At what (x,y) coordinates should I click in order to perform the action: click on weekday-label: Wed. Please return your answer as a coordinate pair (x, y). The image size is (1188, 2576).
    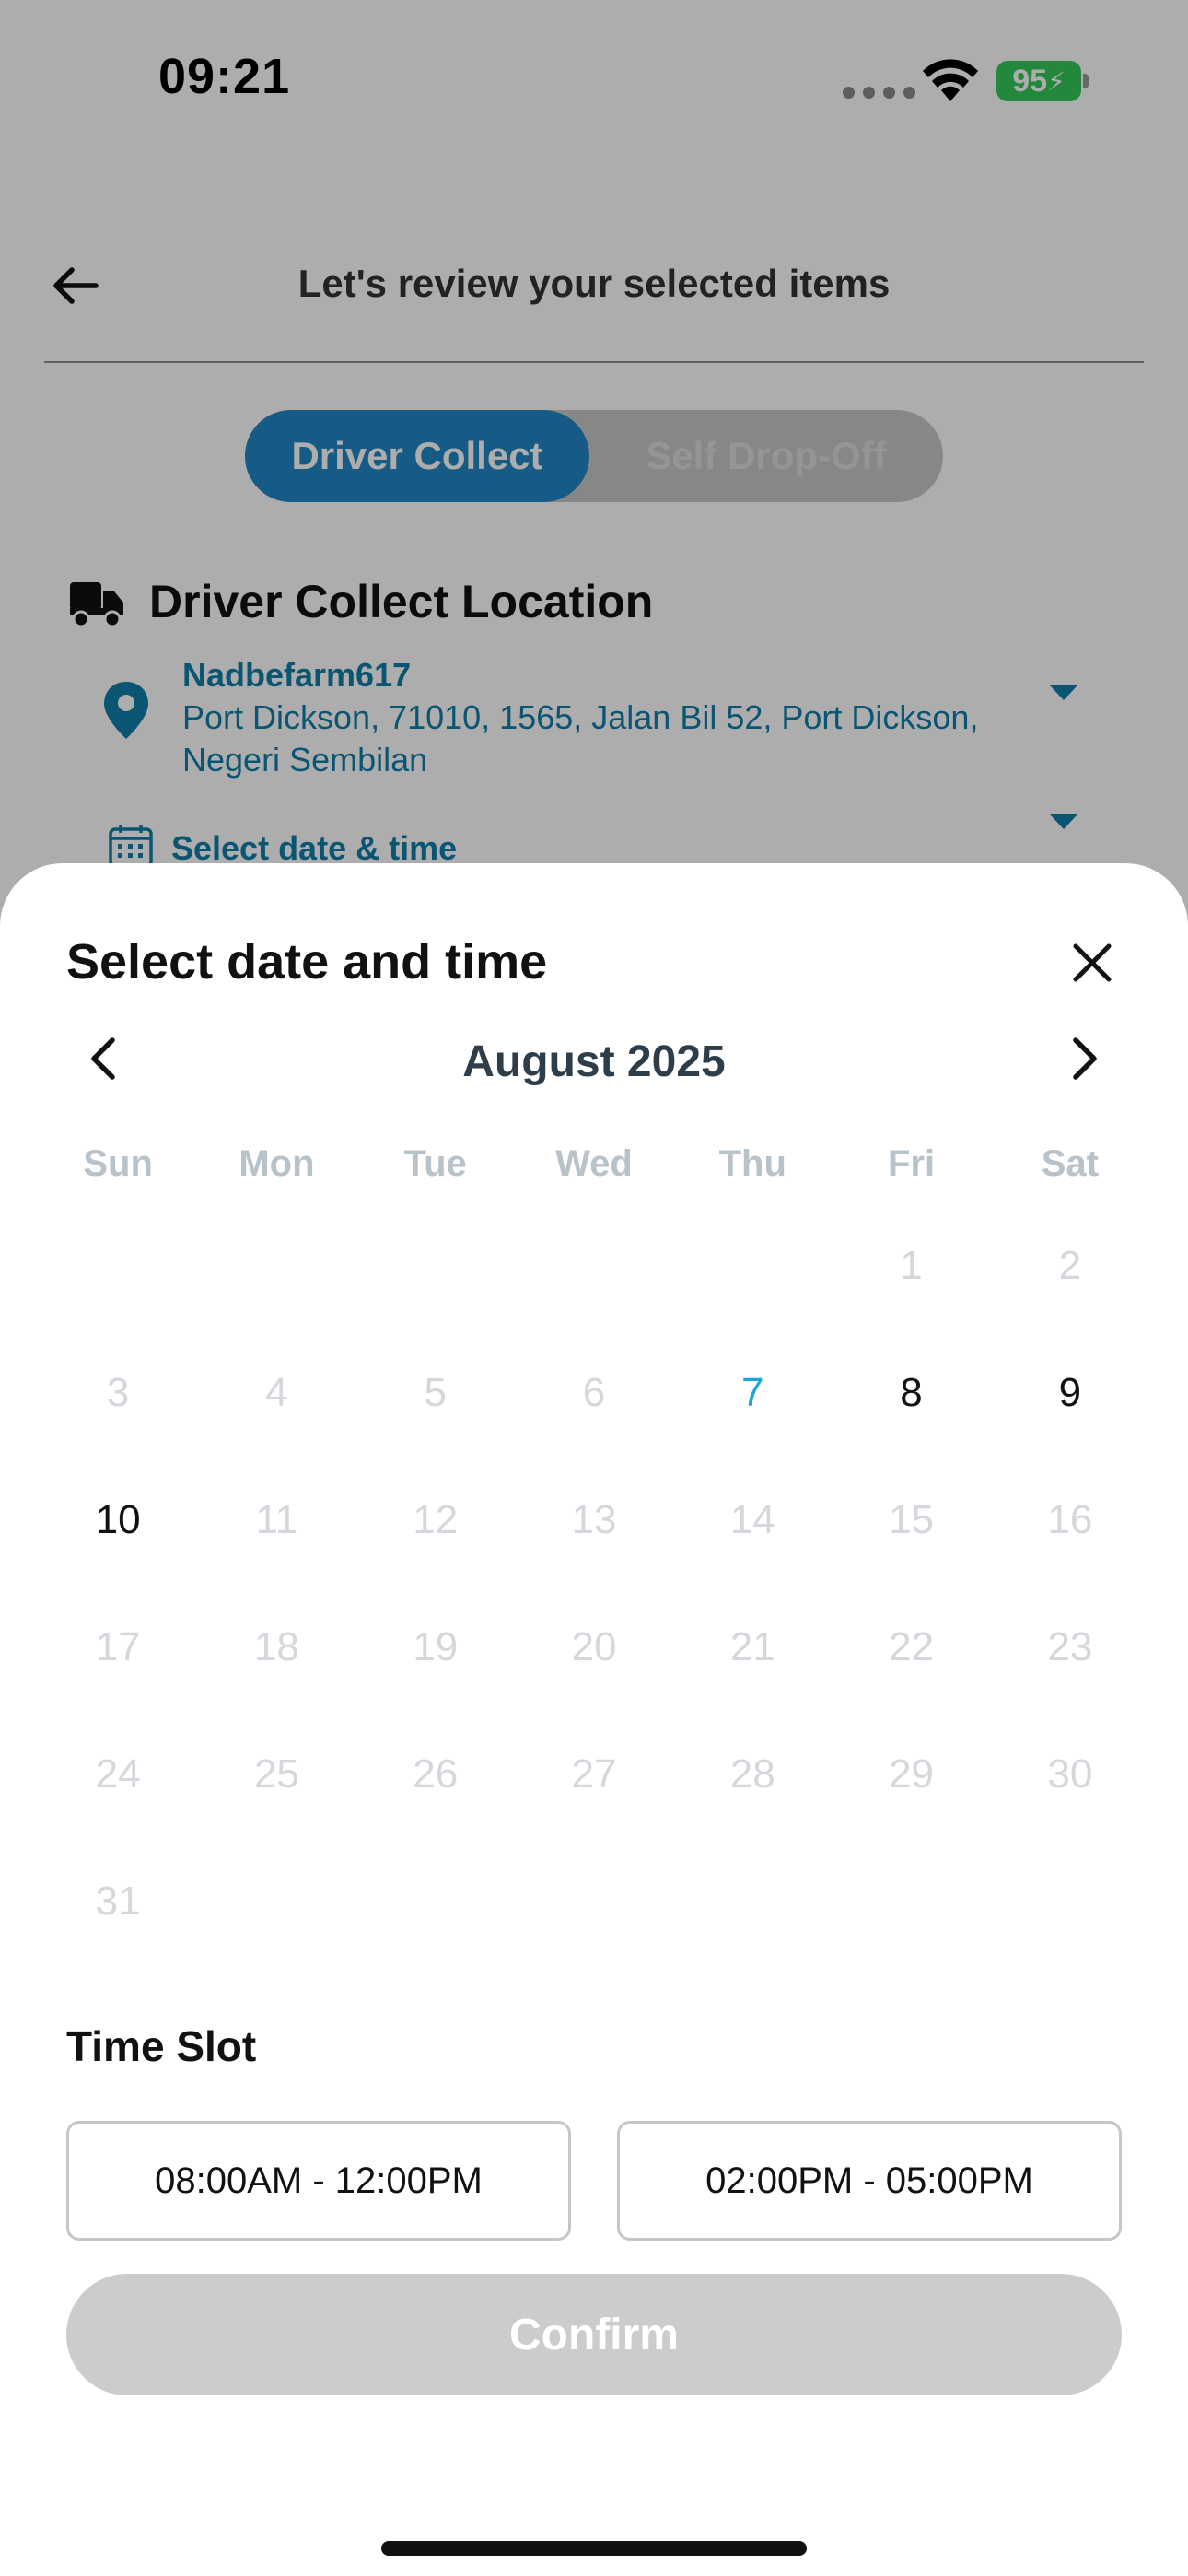
    Looking at the image, I should click on (594, 1163).